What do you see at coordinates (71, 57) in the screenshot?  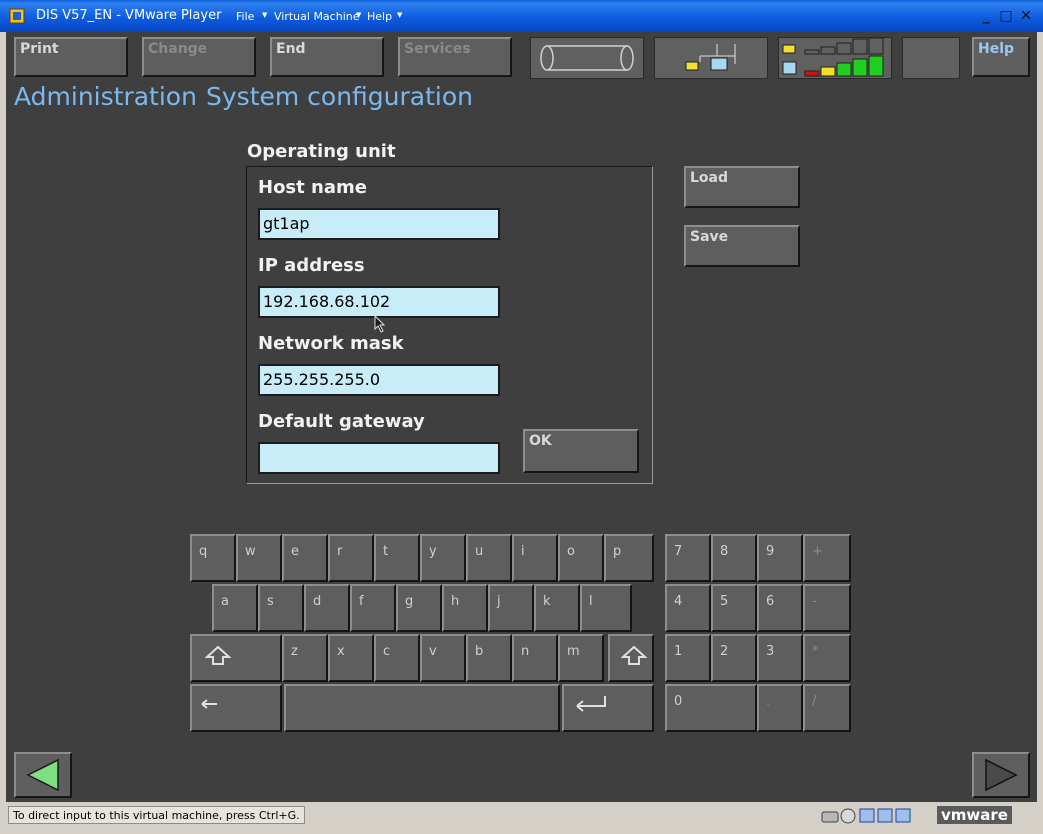 I see `print-button: Print` at bounding box center [71, 57].